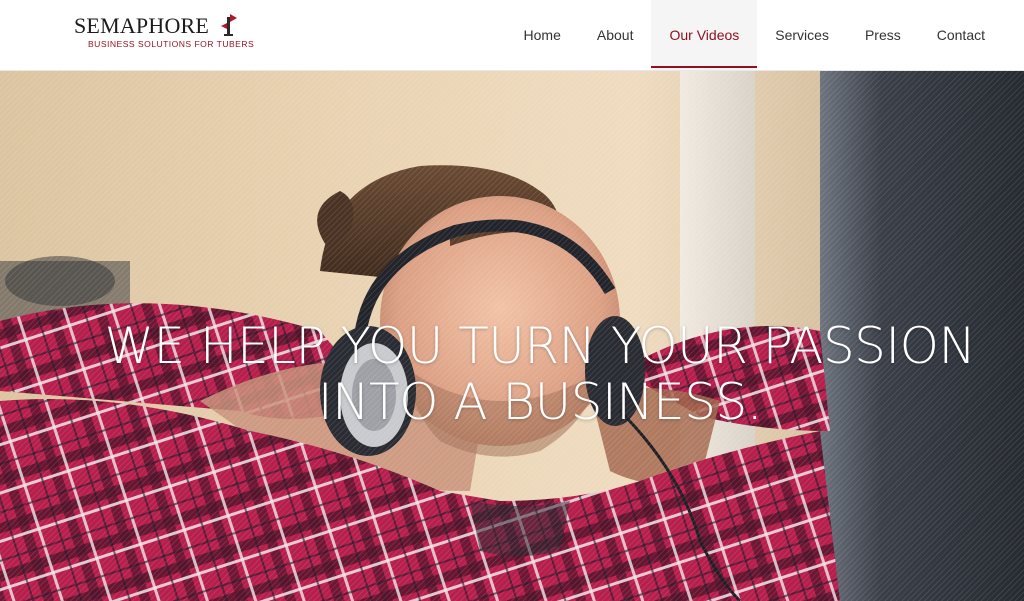 This screenshot has height=601, width=1024. What do you see at coordinates (615, 35) in the screenshot?
I see `nav-item-about: About` at bounding box center [615, 35].